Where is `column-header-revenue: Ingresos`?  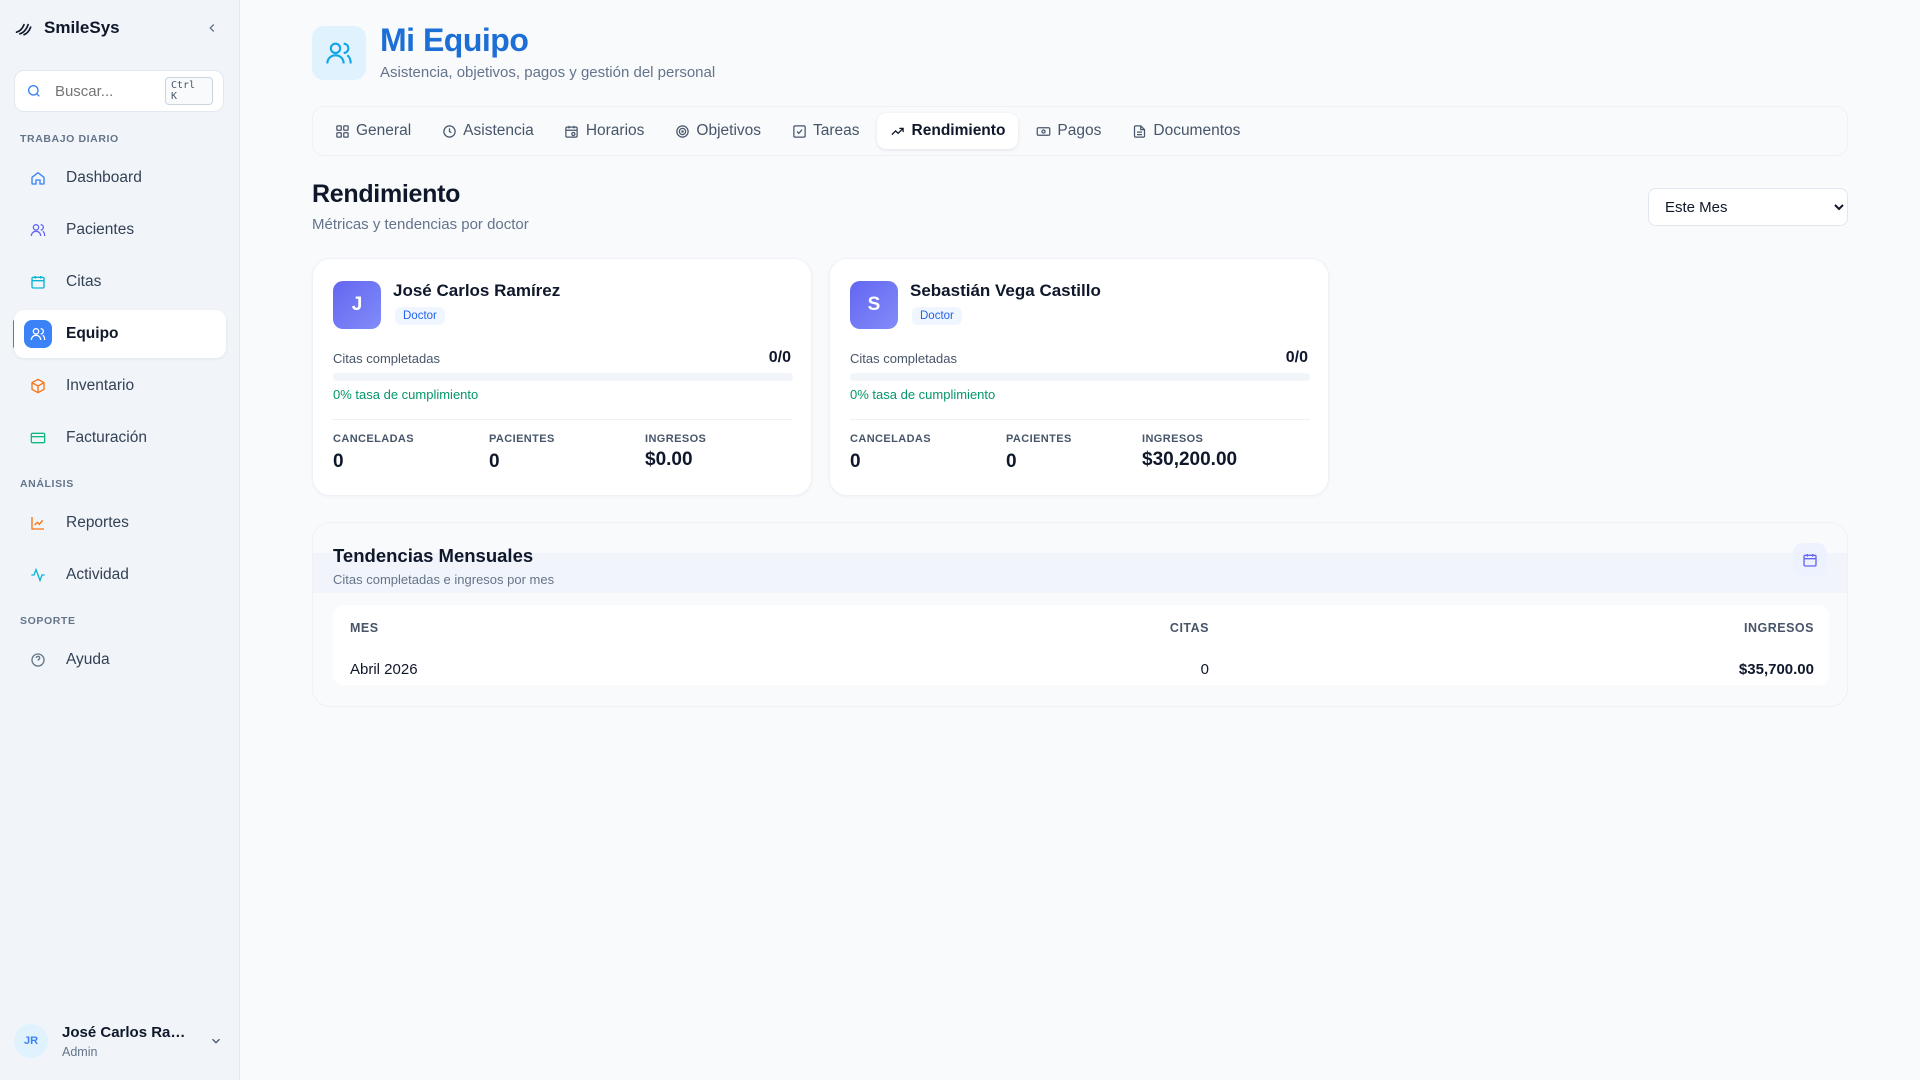 column-header-revenue: Ingresos is located at coordinates (1779, 628).